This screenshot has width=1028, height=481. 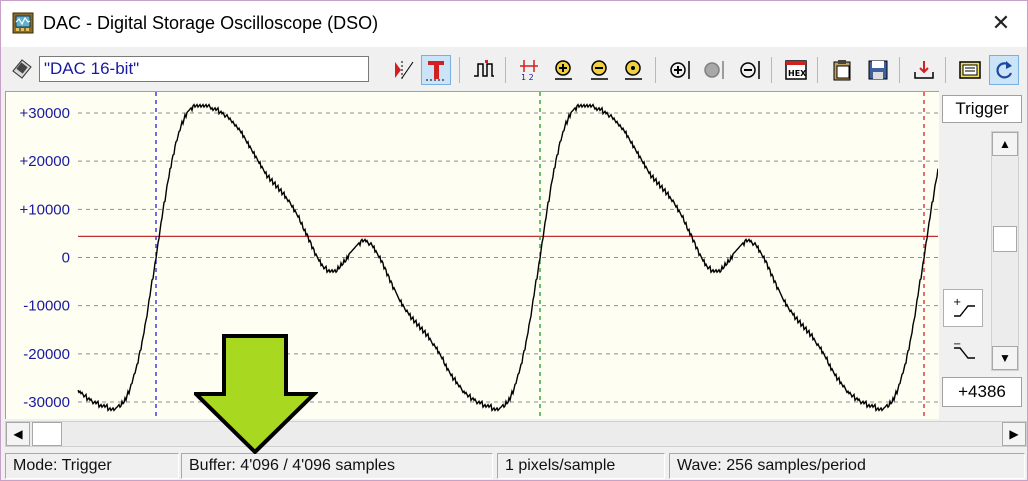 What do you see at coordinates (581, 466) in the screenshot?
I see `status-zoom: 1 pixels/sample` at bounding box center [581, 466].